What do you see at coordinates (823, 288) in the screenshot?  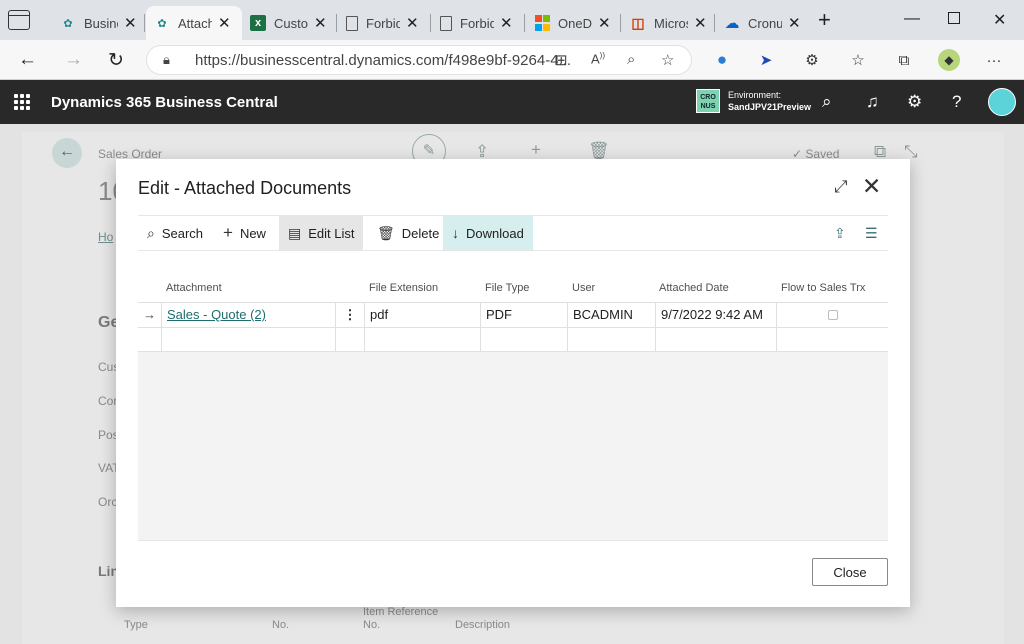 I see `column-header-flow-to-sales-trx: Flow to Sales Trx` at bounding box center [823, 288].